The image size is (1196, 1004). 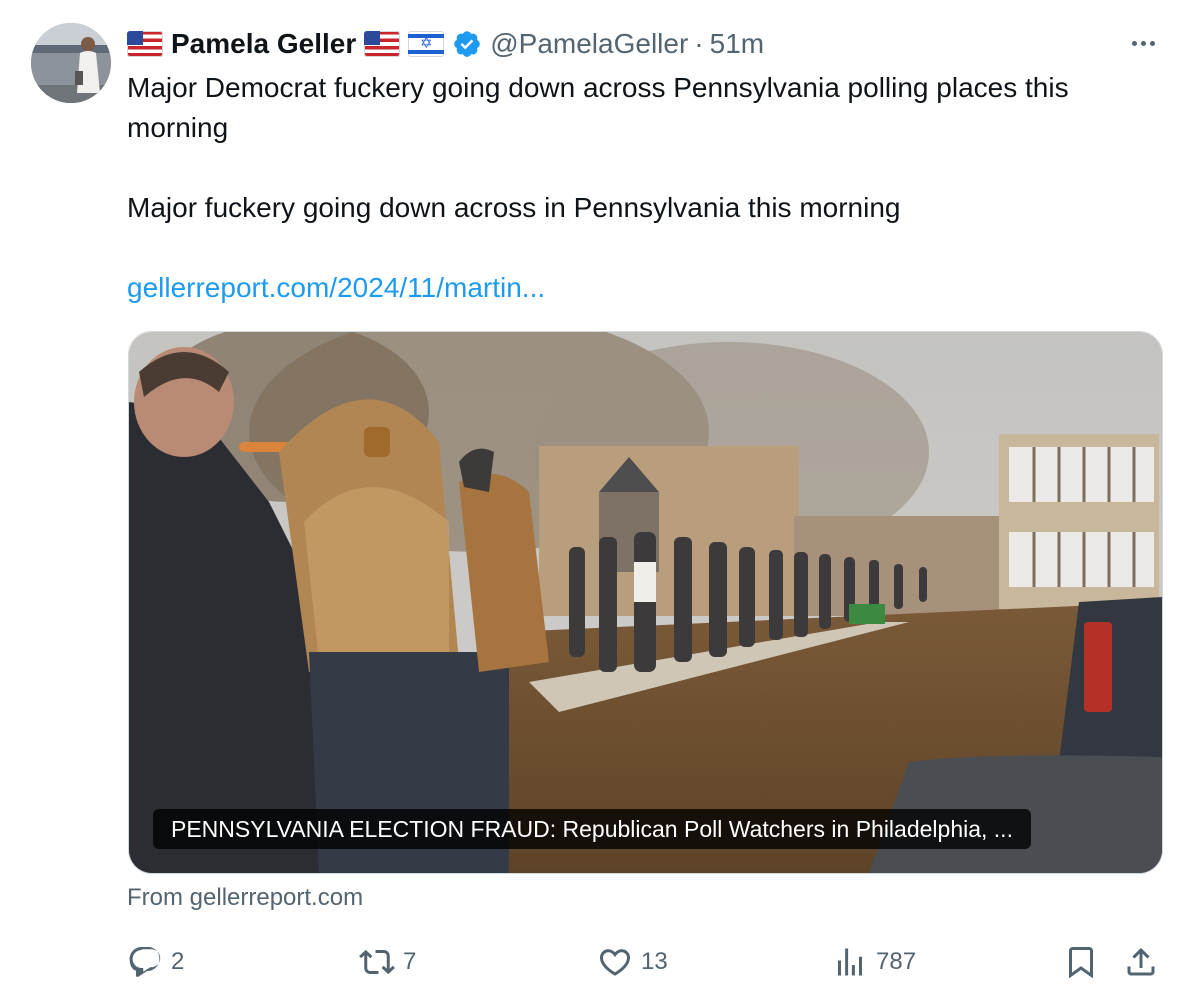 What do you see at coordinates (615, 962) in the screenshot?
I see `heart-icon` at bounding box center [615, 962].